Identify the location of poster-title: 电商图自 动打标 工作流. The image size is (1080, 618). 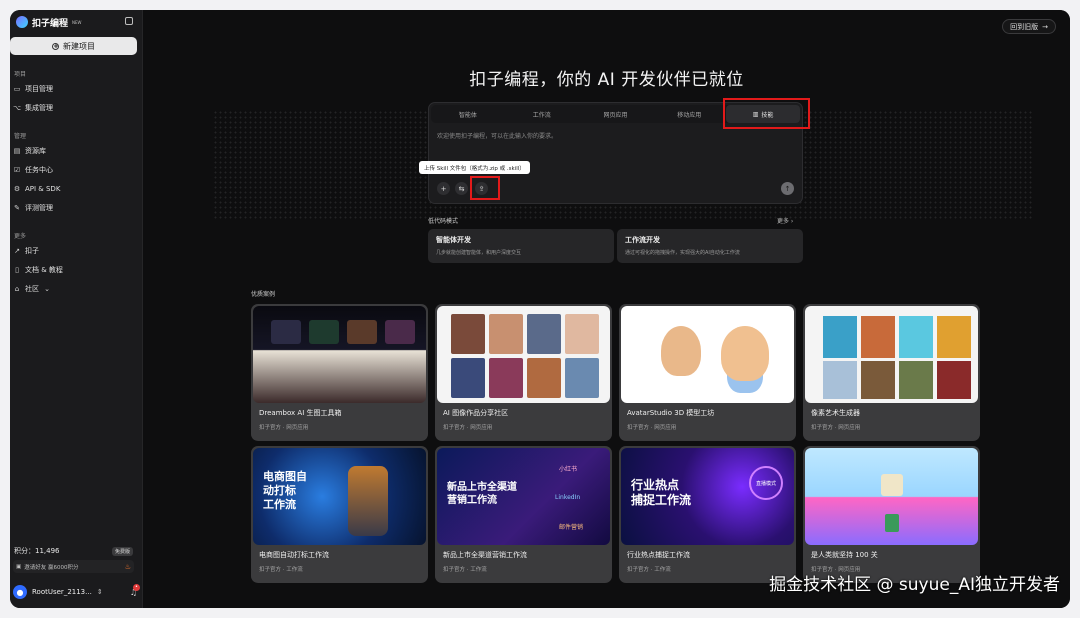
(285, 490).